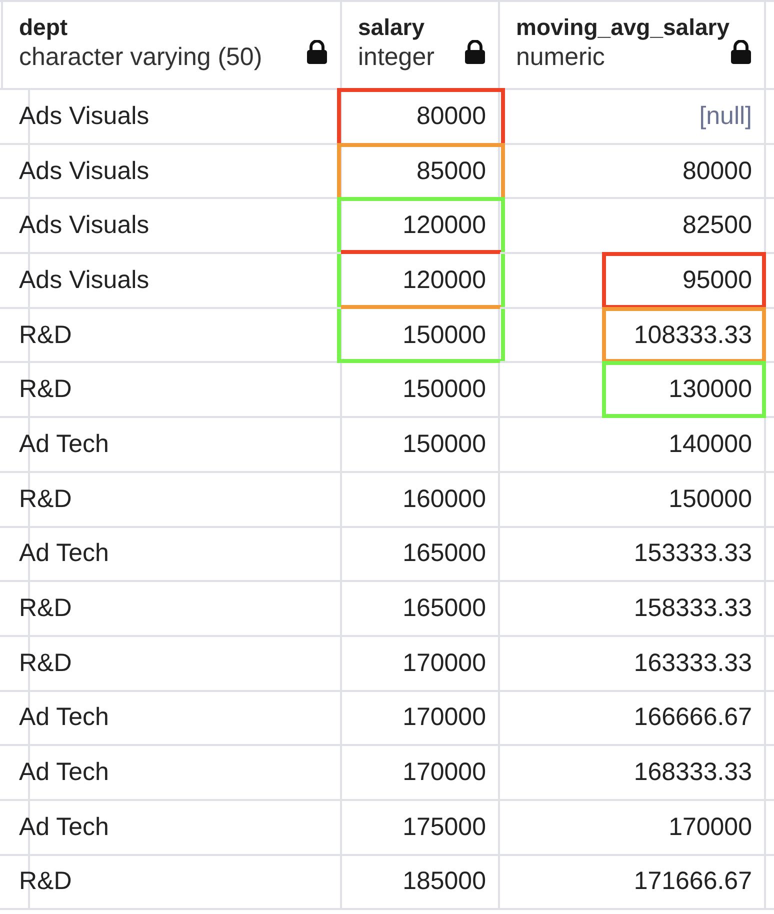 Image resolution: width=774 pixels, height=914 pixels. I want to click on table-cell: 158333.33, so click(693, 609).